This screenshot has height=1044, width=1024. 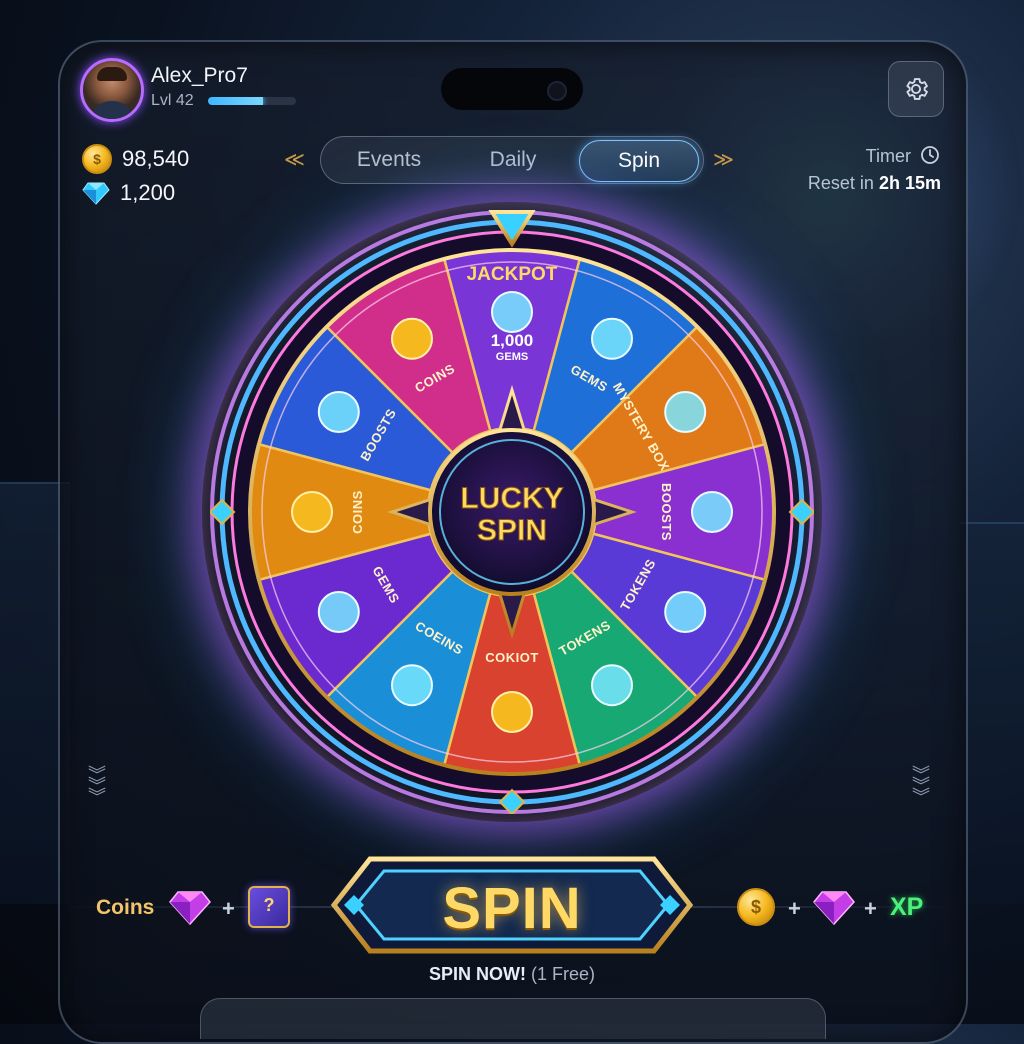 I want to click on gear-icon, so click(x=917, y=89).